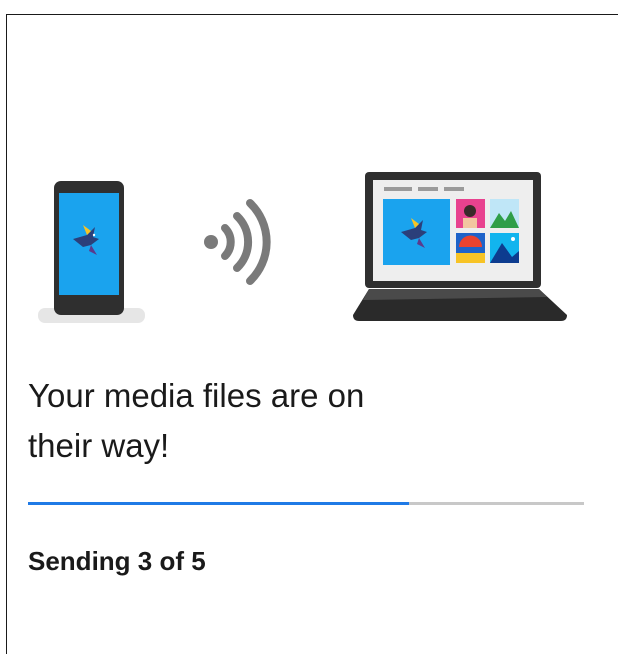 This screenshot has height=654, width=620. Describe the element at coordinates (218, 503) in the screenshot. I see `progress-fill` at that location.